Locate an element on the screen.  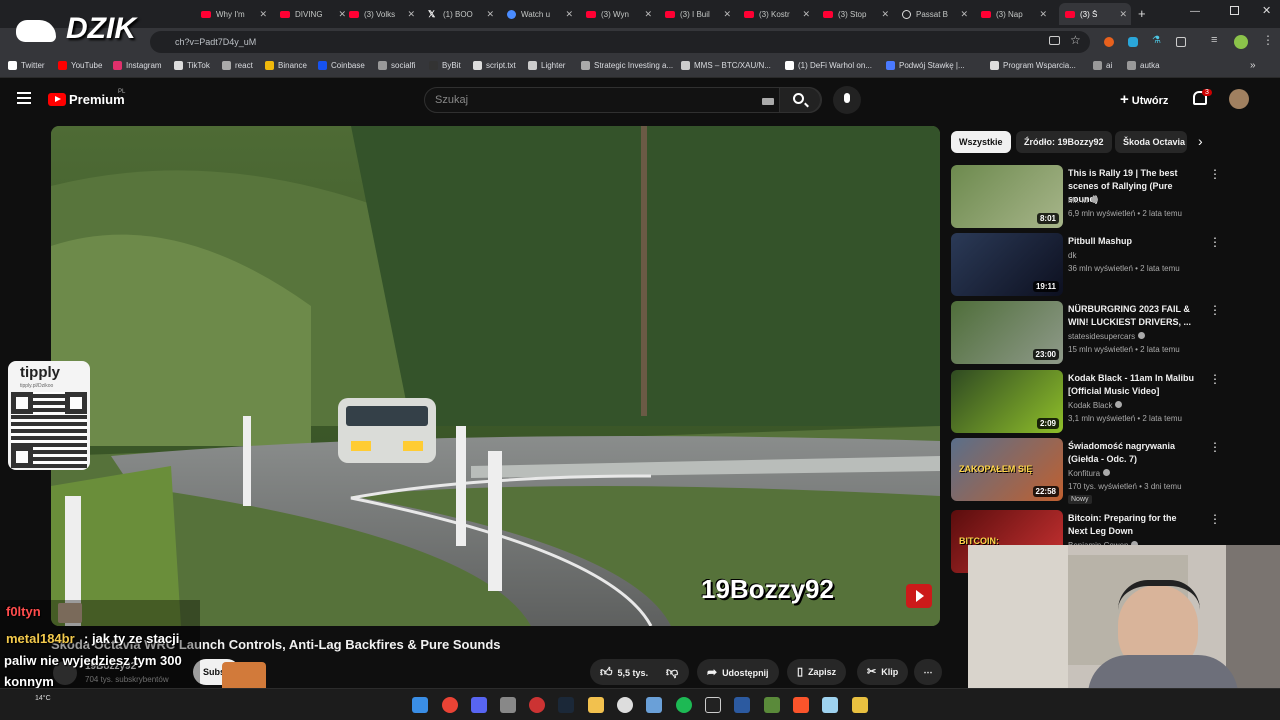
share-button: ➦ Udostępnij is located at coordinates (738, 672).